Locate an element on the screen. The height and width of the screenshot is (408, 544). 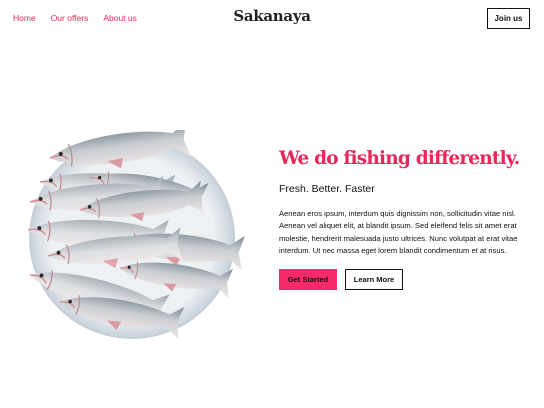
get-started-button: Get Started is located at coordinates (308, 279).